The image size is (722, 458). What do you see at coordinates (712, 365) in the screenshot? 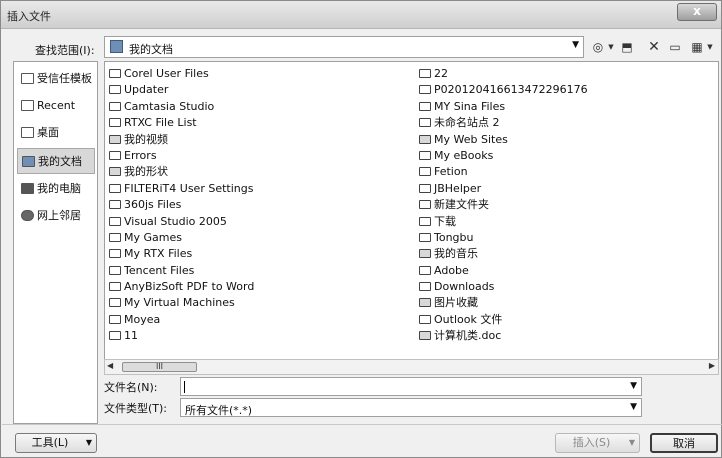
I see `scroll-right-icon: ▶` at bounding box center [712, 365].